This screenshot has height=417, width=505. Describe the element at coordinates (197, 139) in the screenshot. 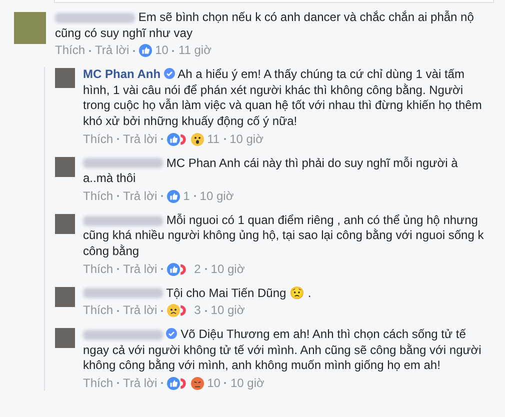

I see `surprised-face-icon` at that location.